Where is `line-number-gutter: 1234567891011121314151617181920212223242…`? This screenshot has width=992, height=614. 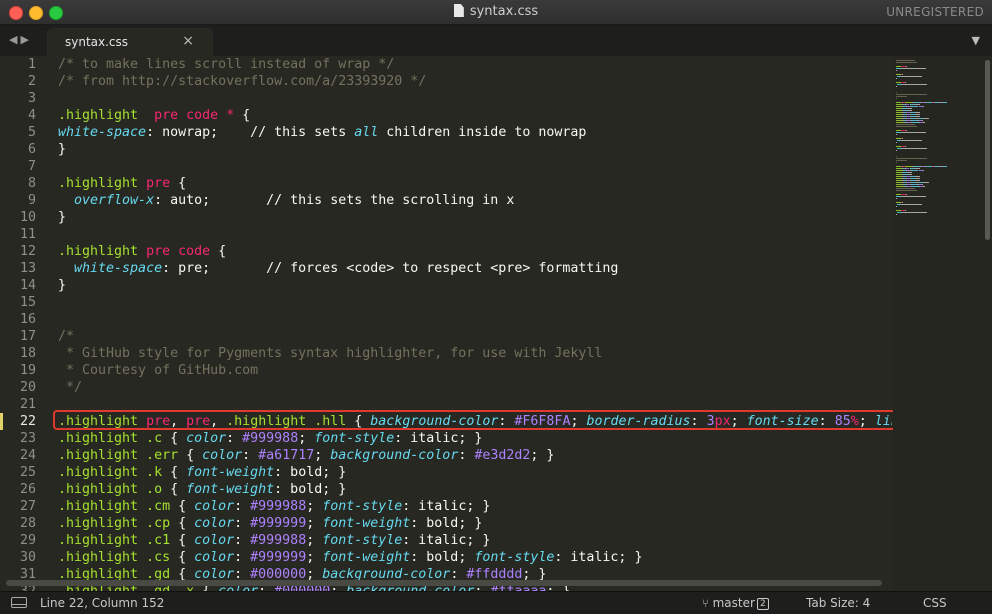 line-number-gutter: 1234567891011121314151617181920212223242… is located at coordinates (22, 323).